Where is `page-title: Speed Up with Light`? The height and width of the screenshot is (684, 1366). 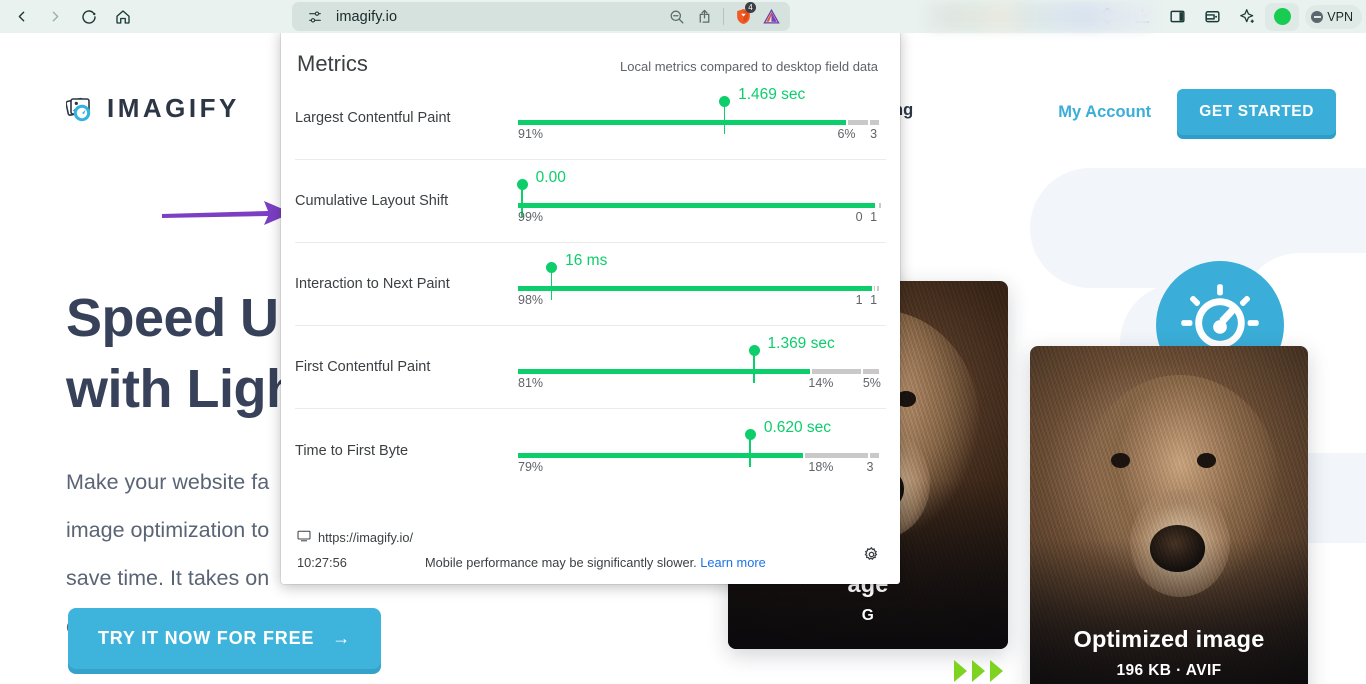
page-title: Speed Up with Light is located at coordinates (191, 353).